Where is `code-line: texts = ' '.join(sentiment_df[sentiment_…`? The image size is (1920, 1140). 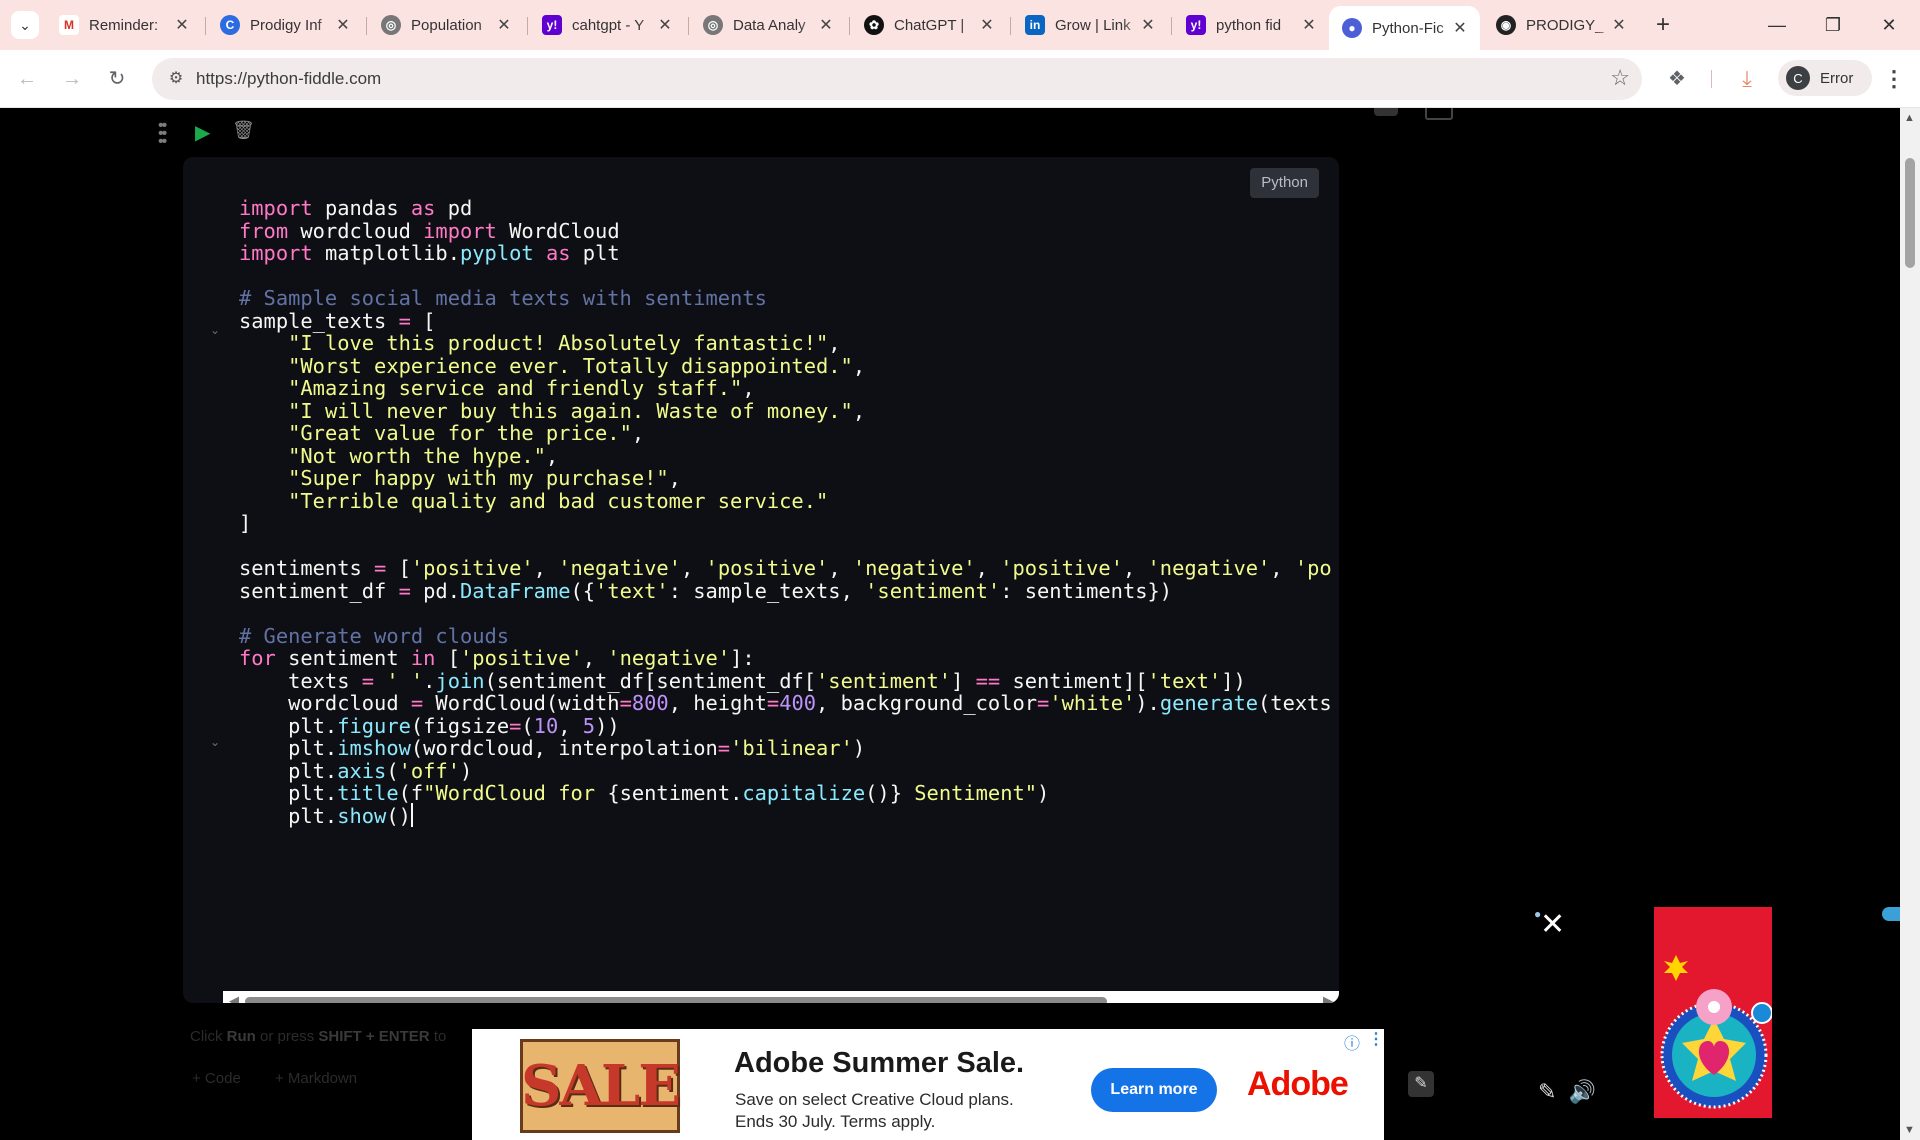
code-line: texts = ' '.join(sentiment_df[sentiment_… is located at coordinates (785, 680).